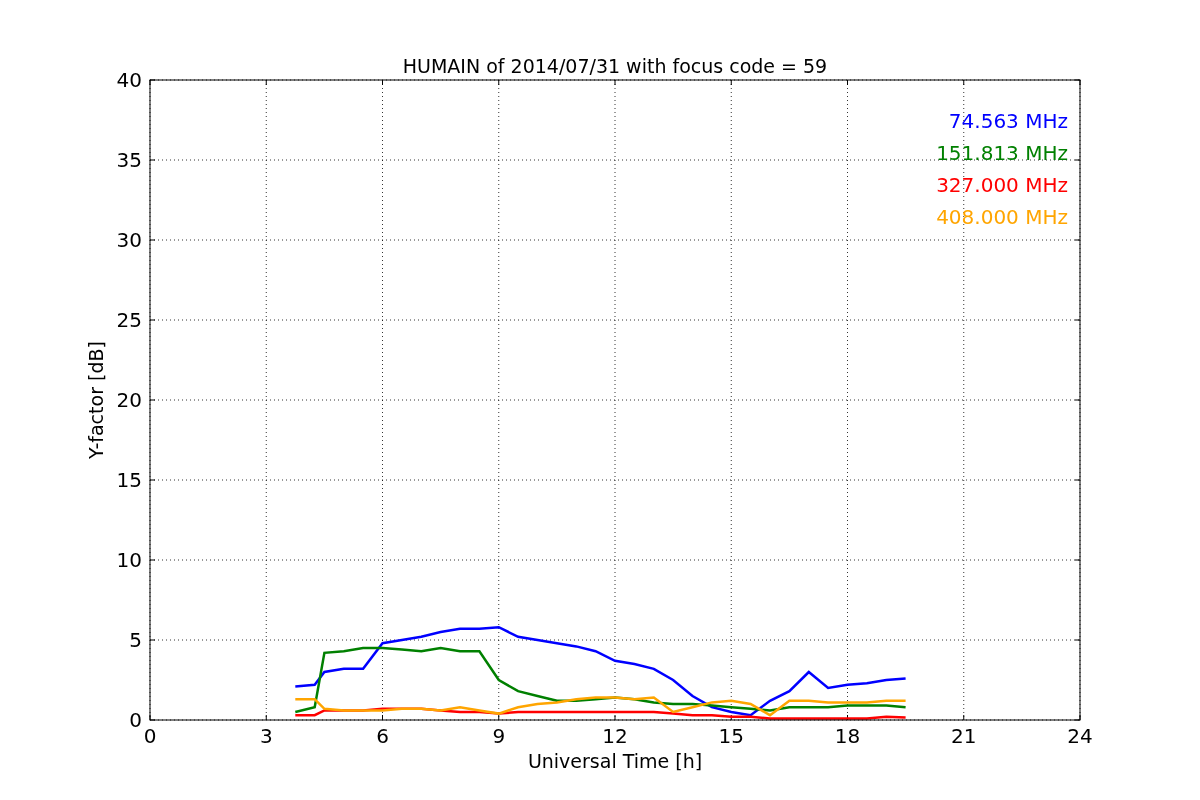 The image size is (1200, 800). Describe the element at coordinates (1080, 736) in the screenshot. I see `tick-label: 24` at that location.